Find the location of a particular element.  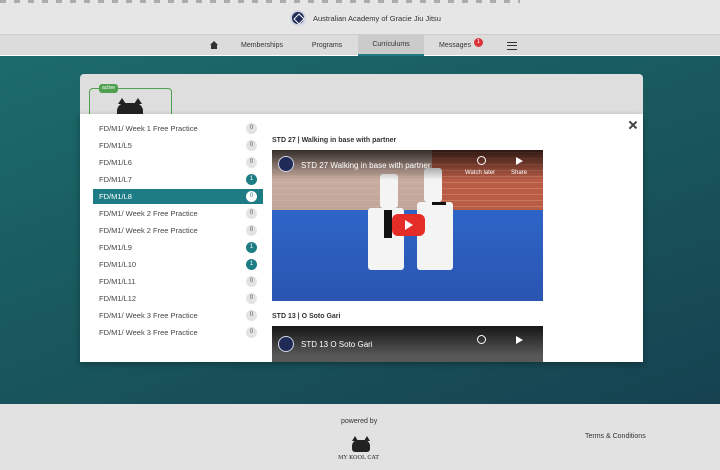

top-bar: Australian Academy of Gracie Jiu Jitsu is located at coordinates (360, 17).